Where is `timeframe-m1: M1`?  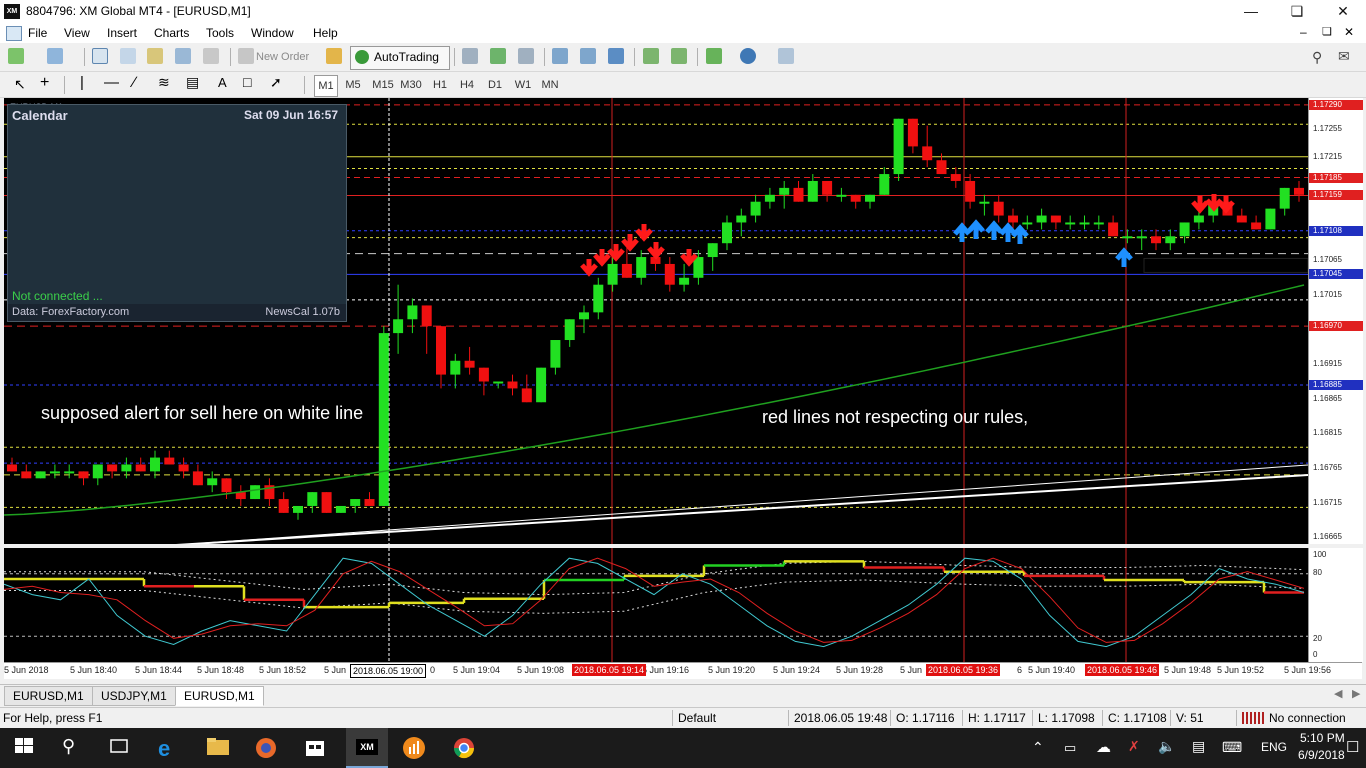 timeframe-m1: M1 is located at coordinates (326, 86).